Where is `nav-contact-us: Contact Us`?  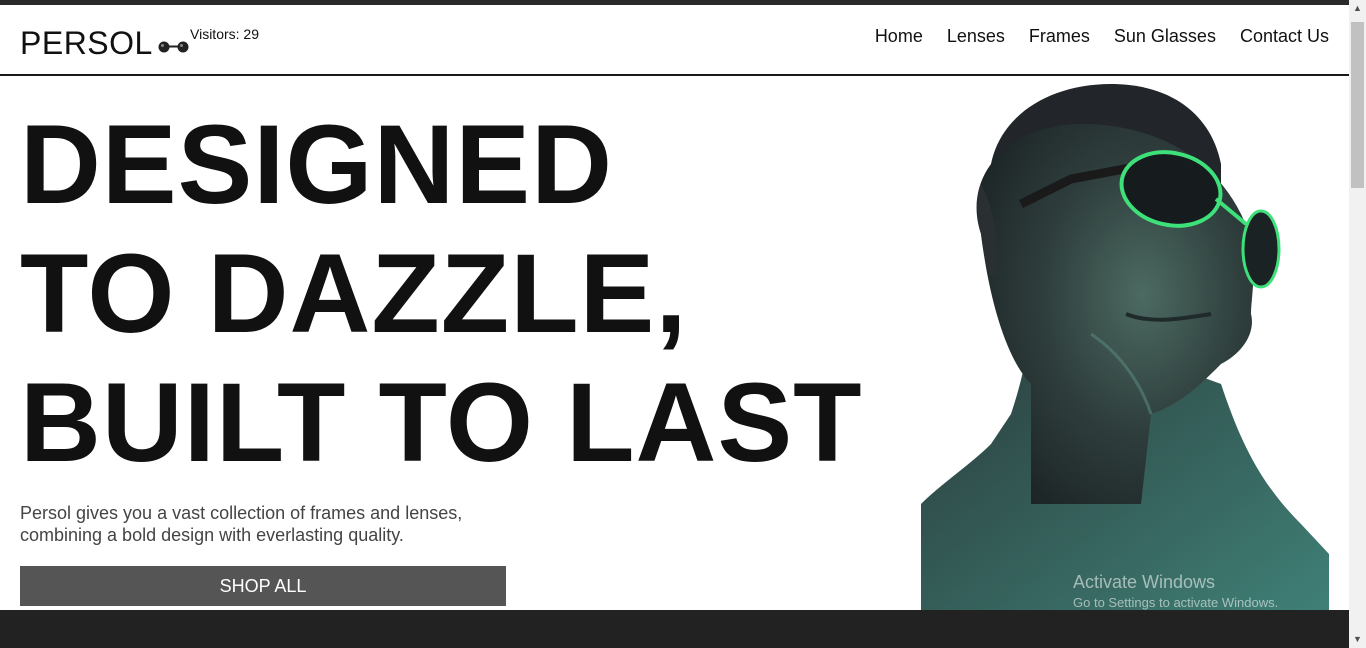 nav-contact-us: Contact Us is located at coordinates (1284, 36).